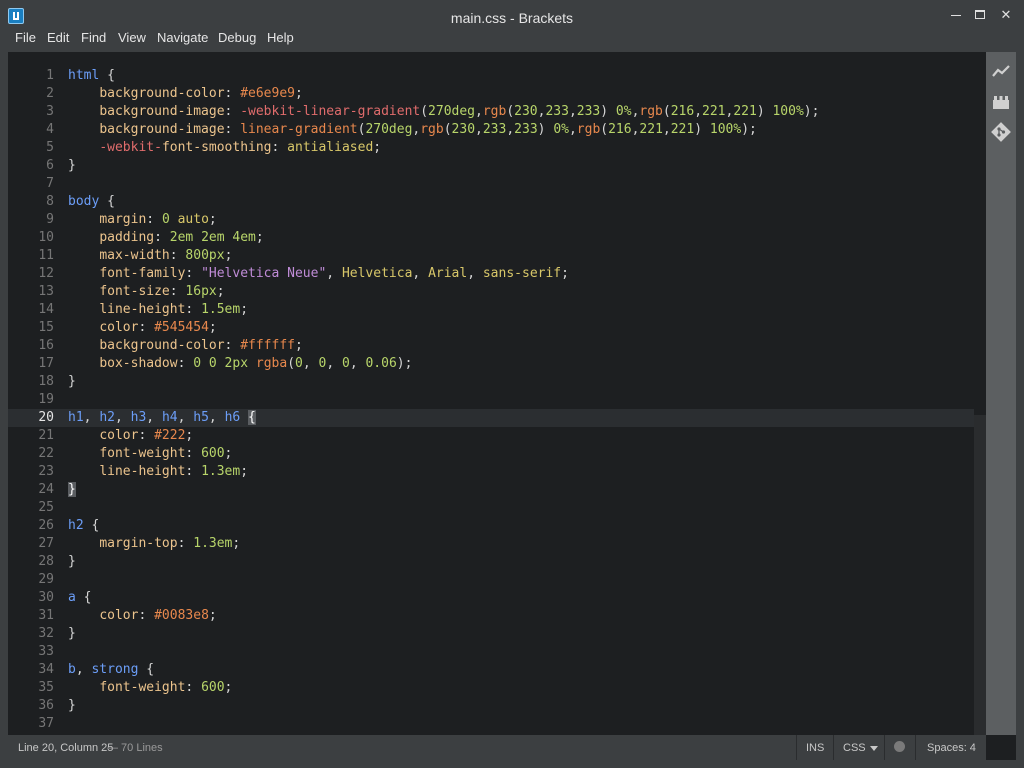 The image size is (1024, 768). I want to click on code-line: 35 font-weight: 600;, so click(491, 688).